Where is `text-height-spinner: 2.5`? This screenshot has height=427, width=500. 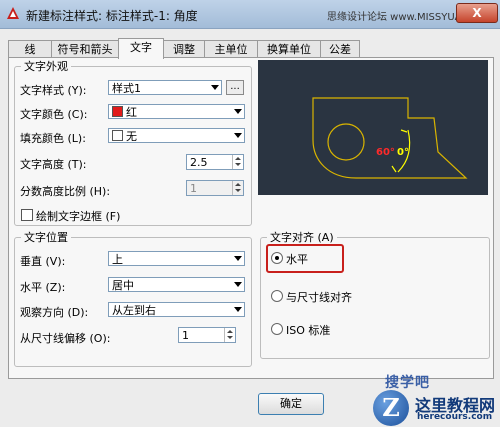
text-height-spinner: 2.5 is located at coordinates (215, 162).